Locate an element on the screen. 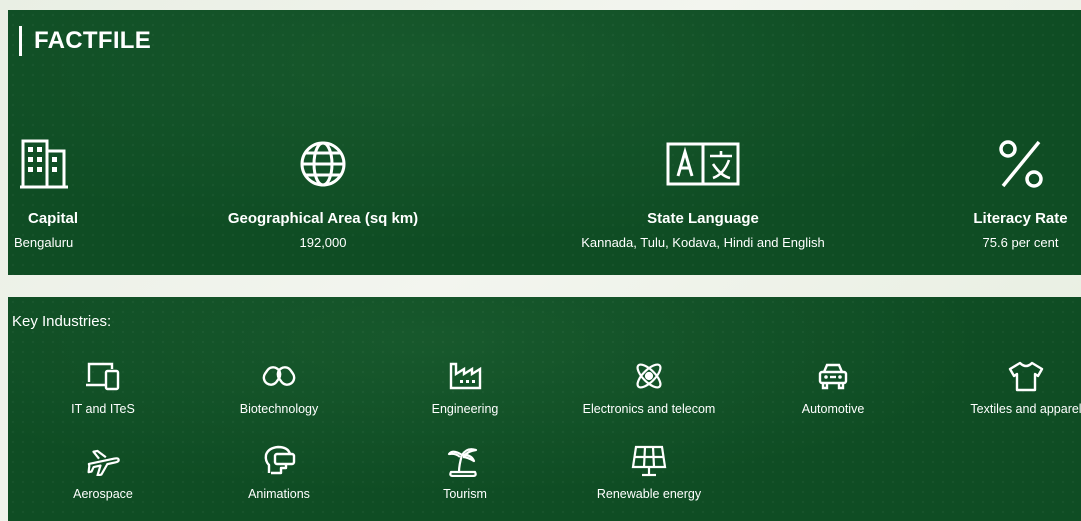 Image resolution: width=1081 pixels, height=521 pixels. industry-biotechnology: Biotechnology is located at coordinates (279, 387).